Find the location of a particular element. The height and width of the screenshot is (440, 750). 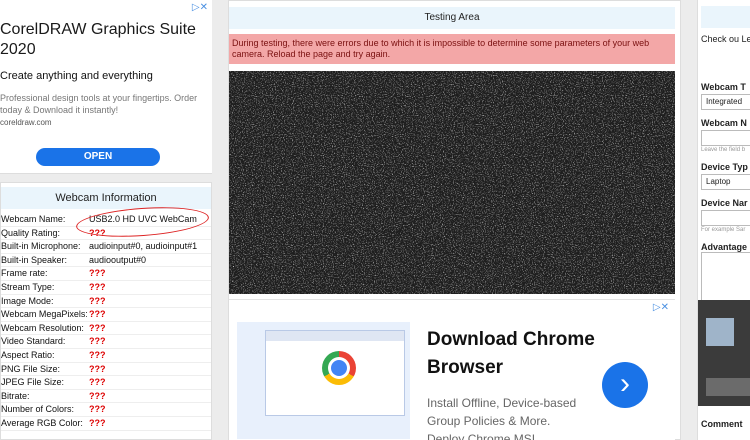

chevron-right-icon: › is located at coordinates (625, 385).